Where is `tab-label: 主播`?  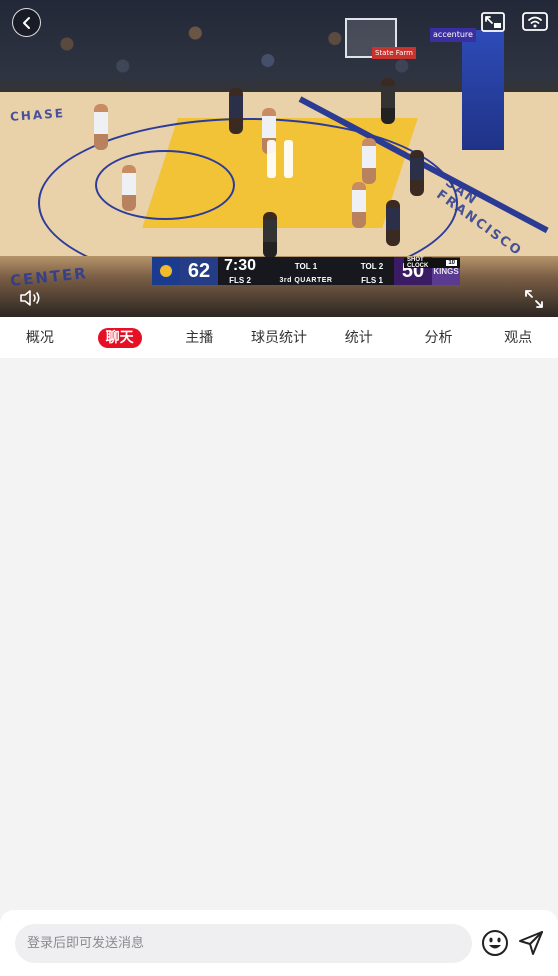 tab-label: 主播 is located at coordinates (199, 337).